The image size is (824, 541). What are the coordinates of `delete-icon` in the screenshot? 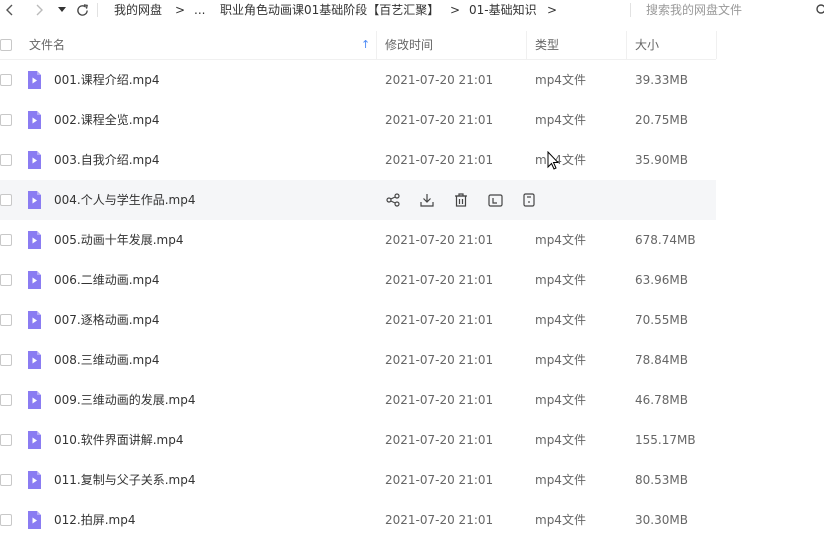 It's located at (461, 200).